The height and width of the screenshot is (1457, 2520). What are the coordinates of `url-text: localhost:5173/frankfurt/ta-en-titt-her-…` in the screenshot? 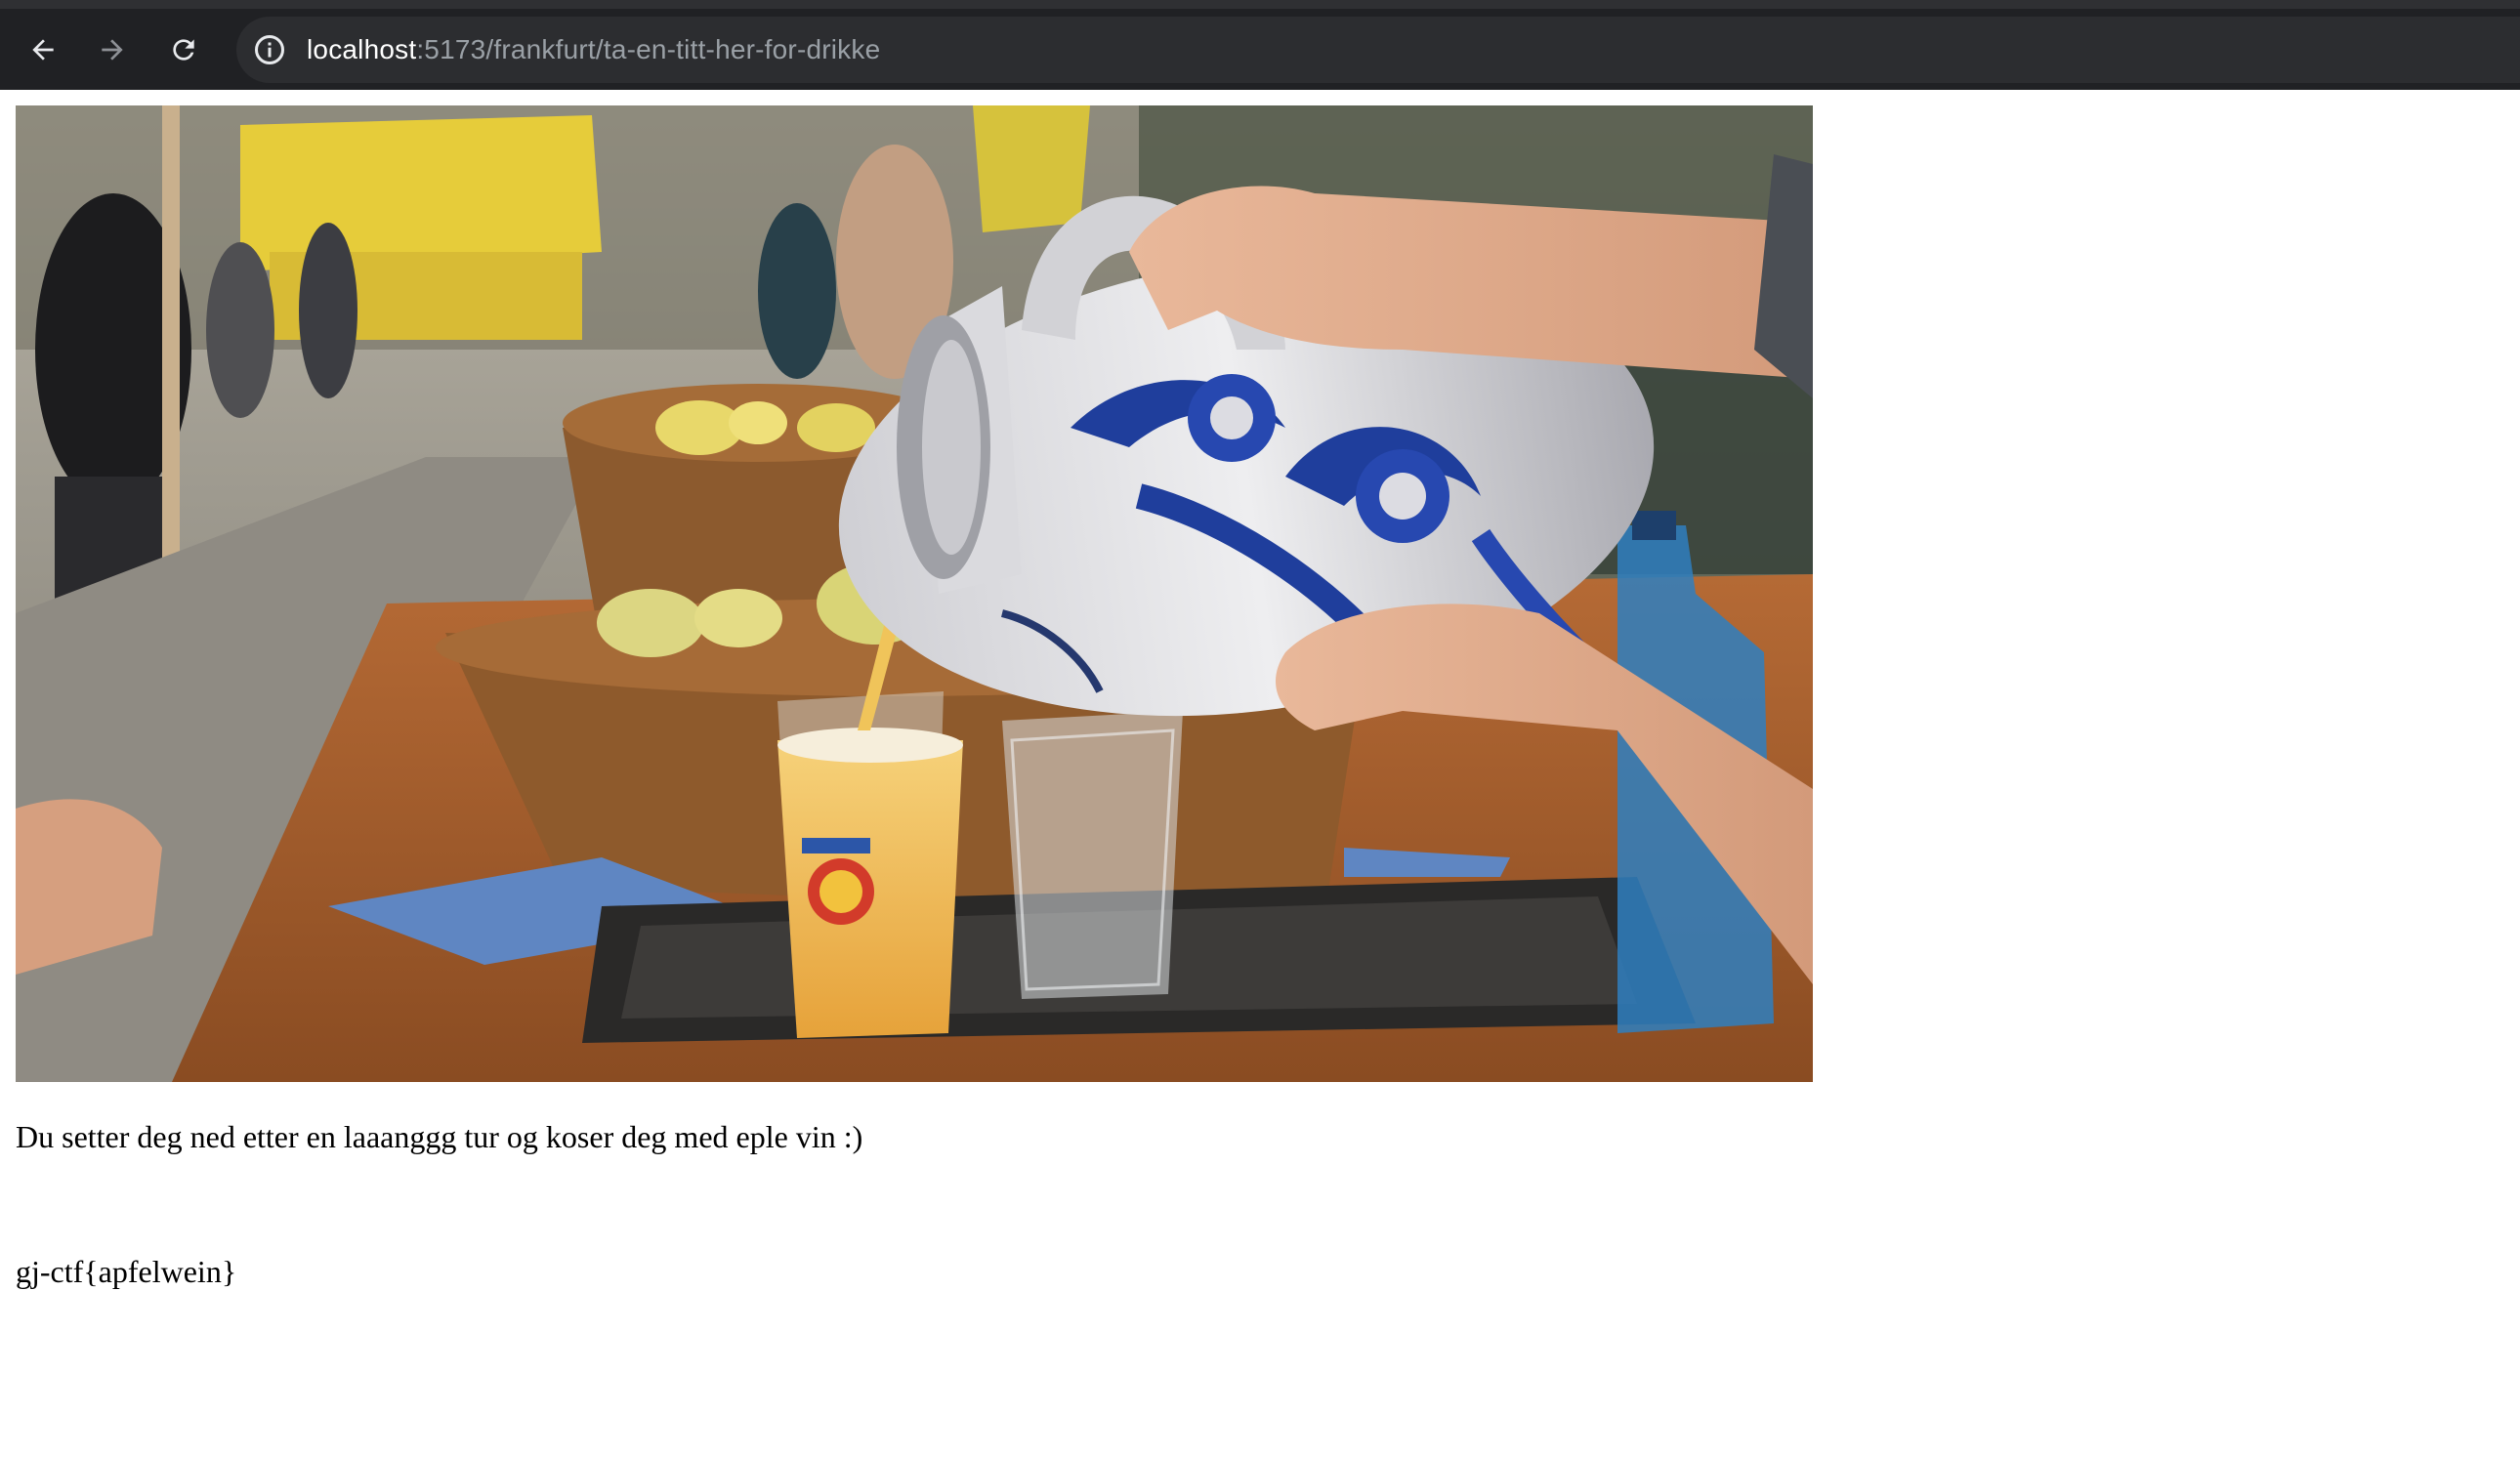 It's located at (593, 50).